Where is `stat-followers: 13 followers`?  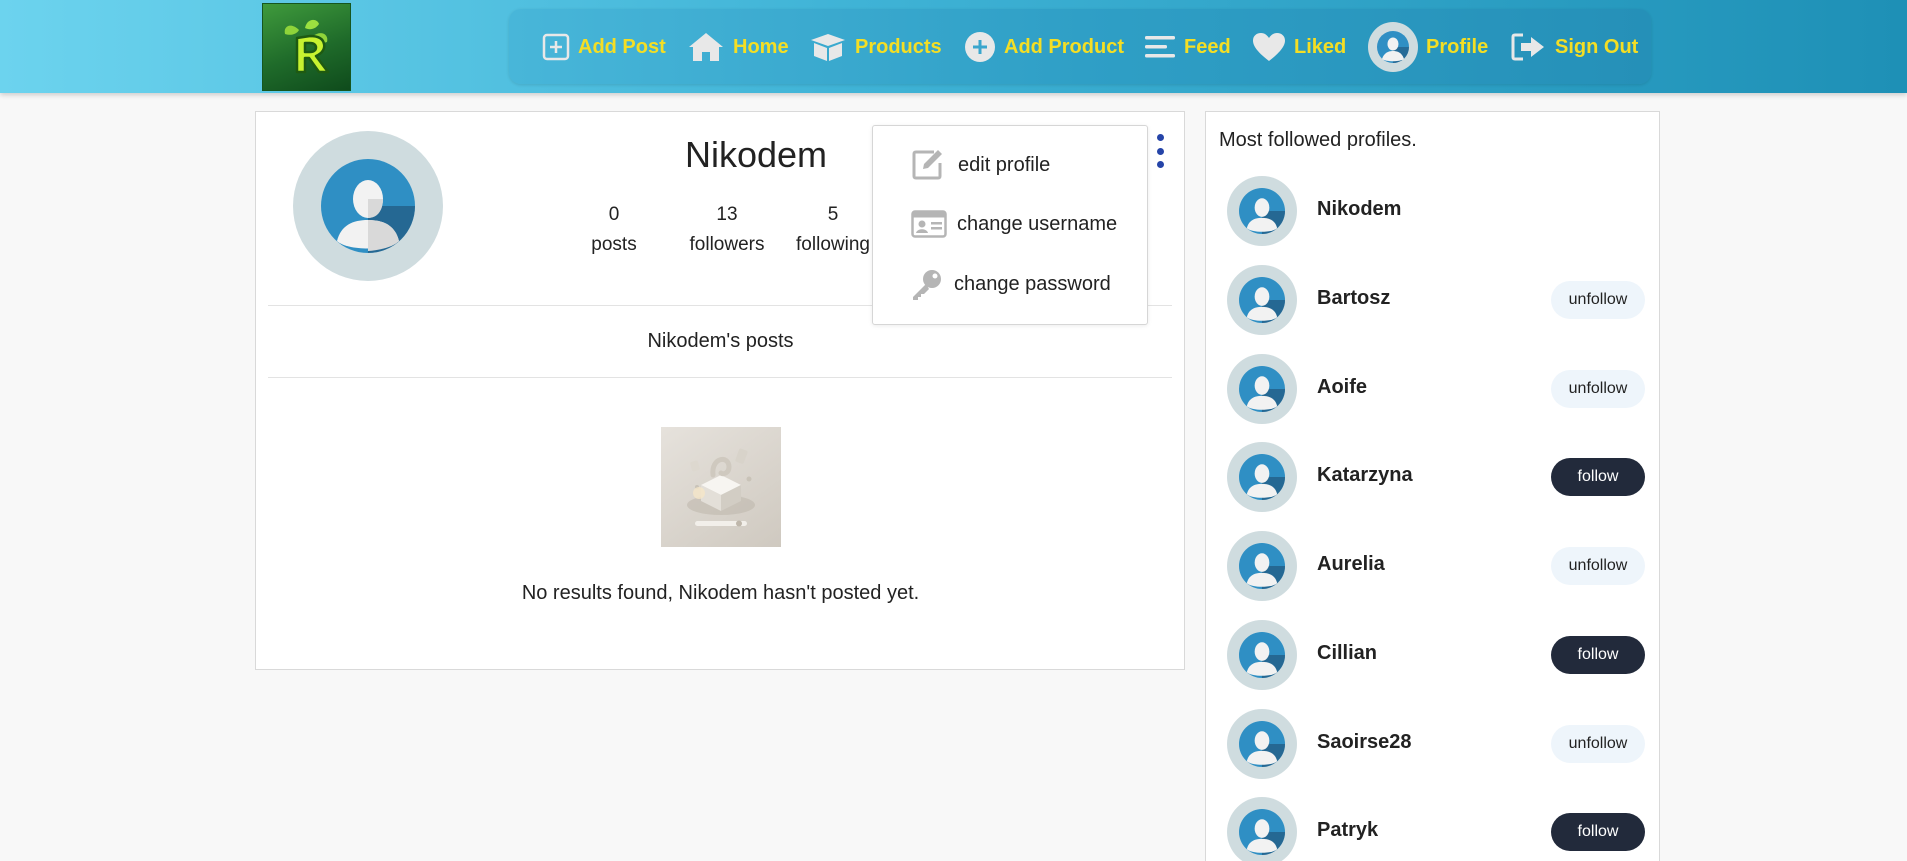 stat-followers: 13 followers is located at coordinates (727, 230).